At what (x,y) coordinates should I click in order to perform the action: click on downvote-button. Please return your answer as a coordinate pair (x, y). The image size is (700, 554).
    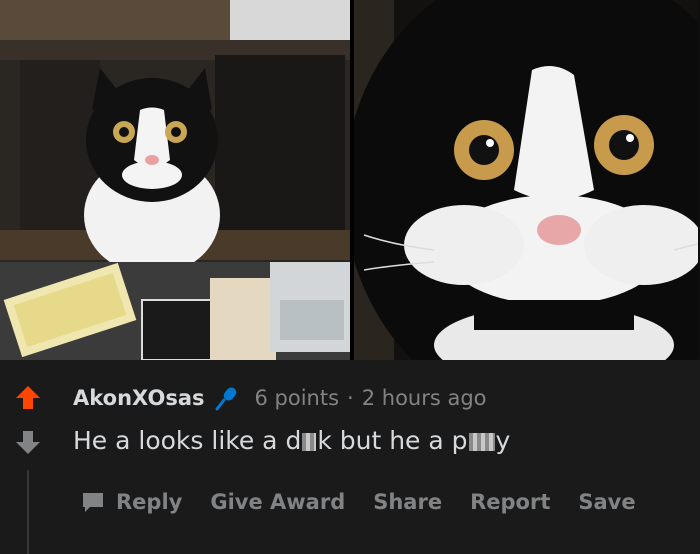
    Looking at the image, I should click on (28, 443).